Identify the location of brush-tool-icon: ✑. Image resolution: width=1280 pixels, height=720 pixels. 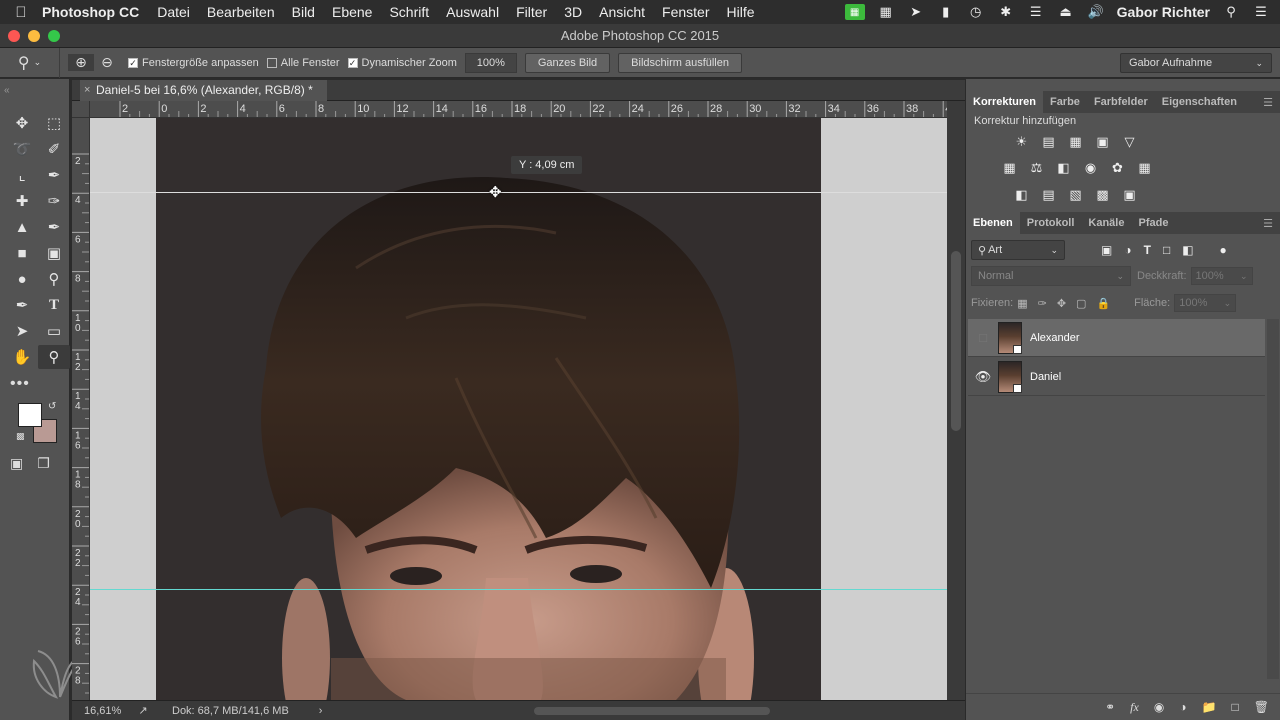
(54, 201).